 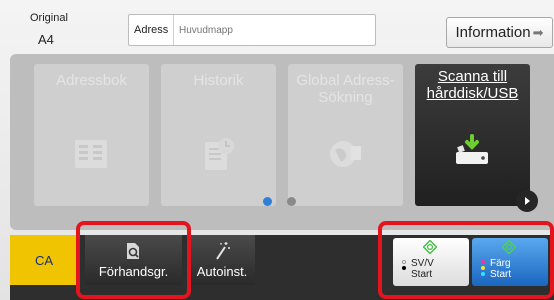 What do you see at coordinates (91, 80) in the screenshot?
I see `tile-label: Adressbok` at bounding box center [91, 80].